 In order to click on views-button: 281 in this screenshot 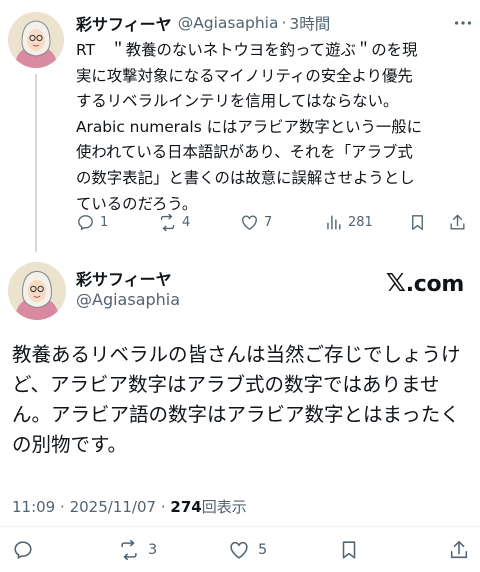, I will do `click(348, 222)`.